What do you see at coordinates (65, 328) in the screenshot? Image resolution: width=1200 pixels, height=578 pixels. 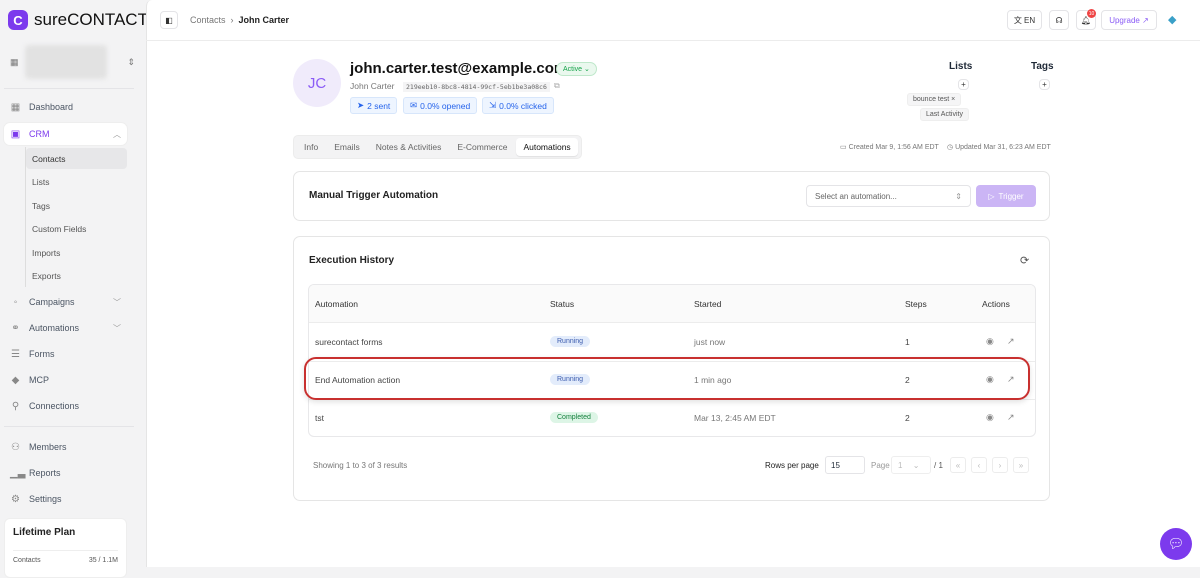 I see `sidebar-item-automations: ⚭ Automations ﹀` at bounding box center [65, 328].